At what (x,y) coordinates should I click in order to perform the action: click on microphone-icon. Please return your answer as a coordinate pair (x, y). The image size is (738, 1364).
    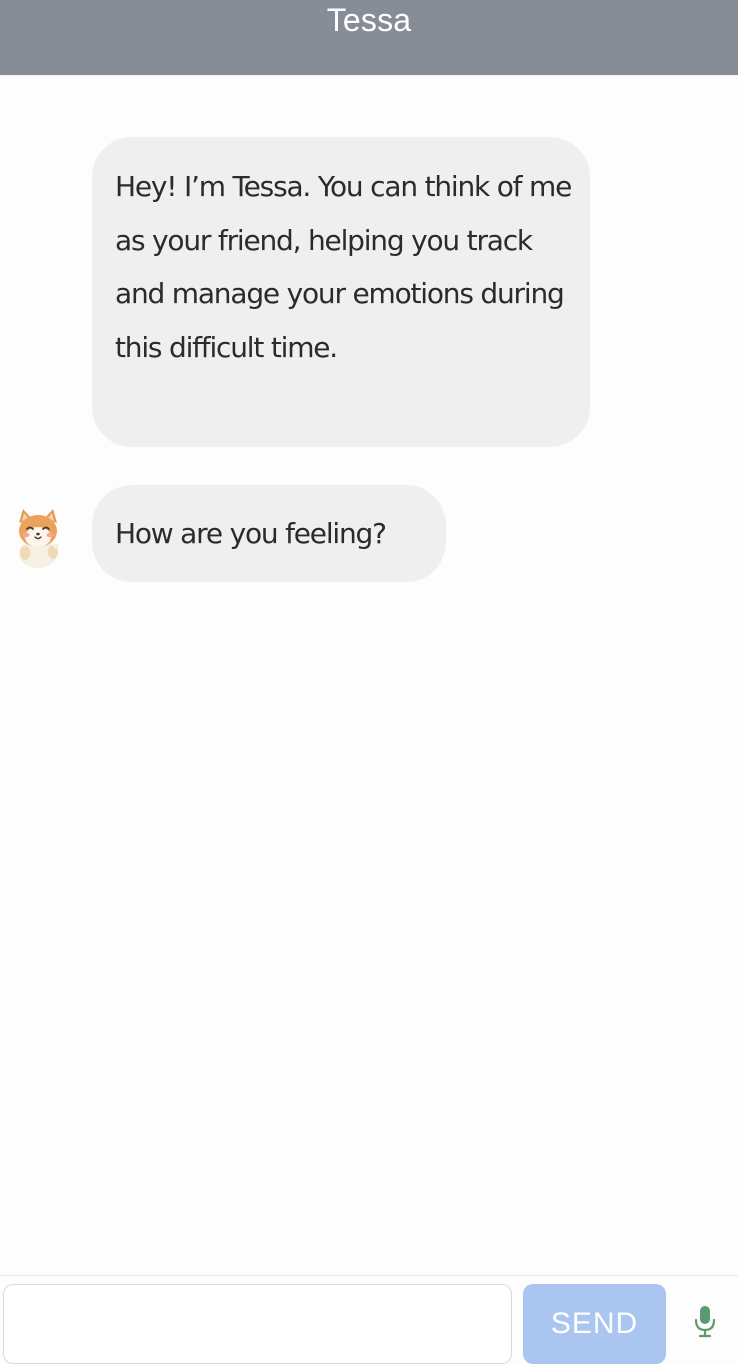
    Looking at the image, I should click on (705, 1322).